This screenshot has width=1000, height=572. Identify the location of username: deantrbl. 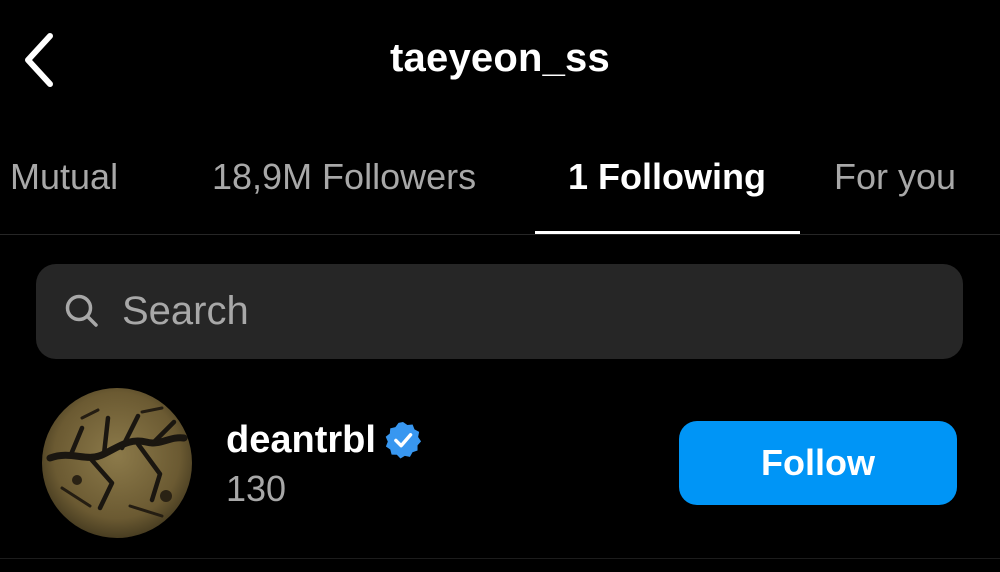
(301, 439).